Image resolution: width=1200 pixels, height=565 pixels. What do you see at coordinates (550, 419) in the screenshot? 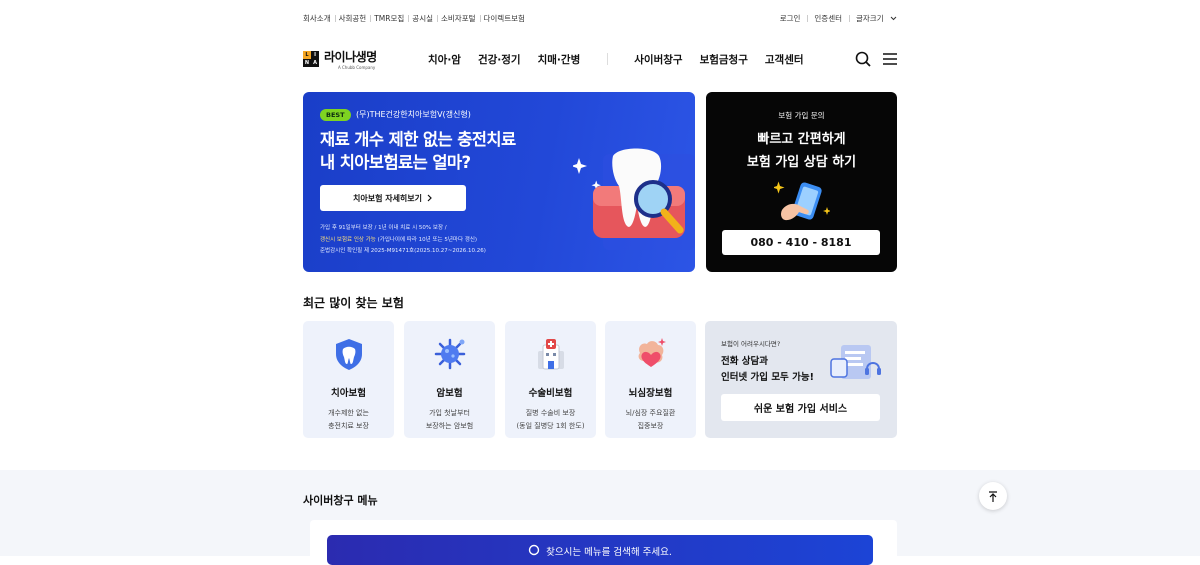
I see `card-desc: 질병 수술비 보장 (동일 질병당 1회 한도)` at bounding box center [550, 419].